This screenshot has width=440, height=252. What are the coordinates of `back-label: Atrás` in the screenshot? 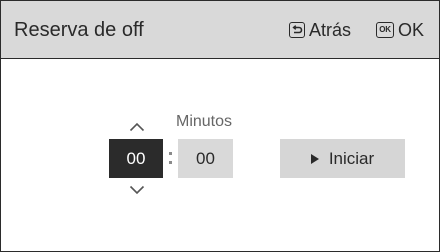 It's located at (330, 29).